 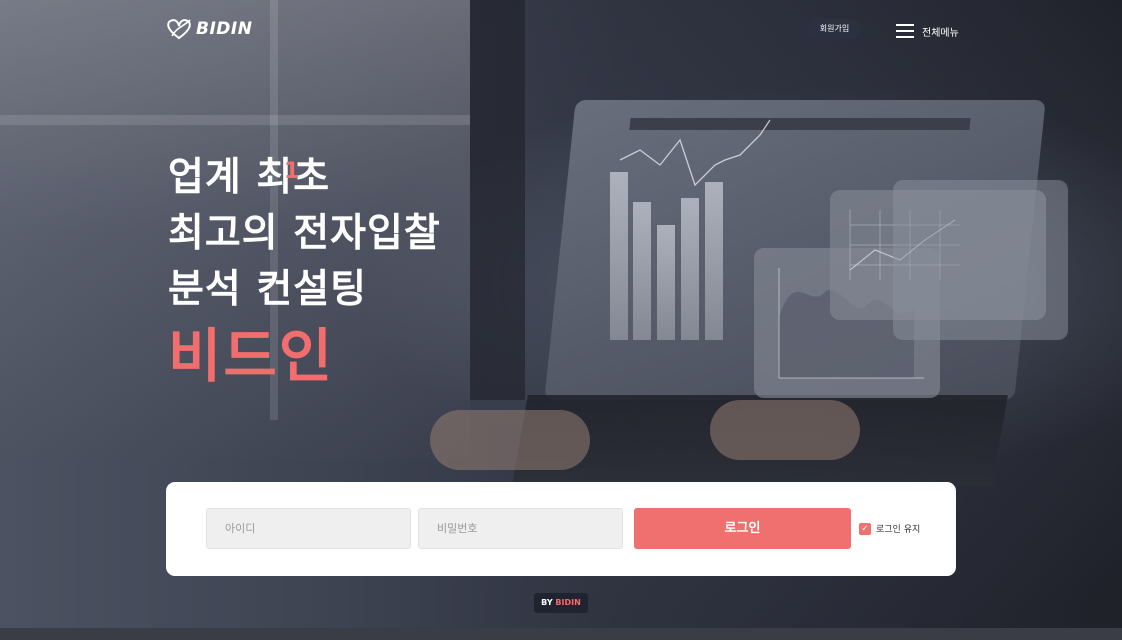 I want to click on login-card: 아이디 비밀번호 로그인 ✓ 로그인 유지, so click(x=561, y=529).